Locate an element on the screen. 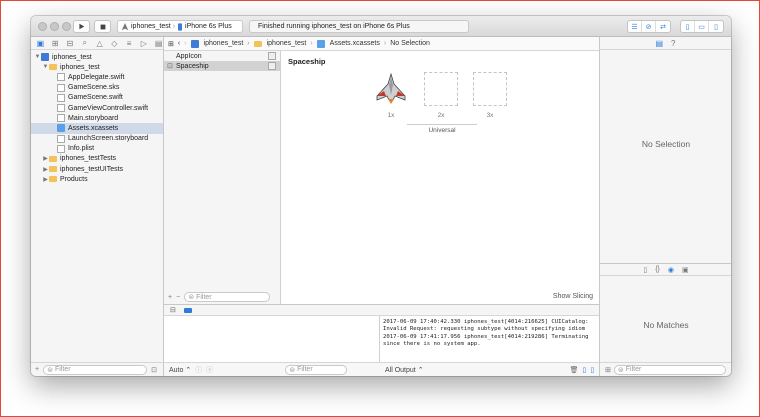  navigator-item-label: iphones_testTests is located at coordinates (88, 159).